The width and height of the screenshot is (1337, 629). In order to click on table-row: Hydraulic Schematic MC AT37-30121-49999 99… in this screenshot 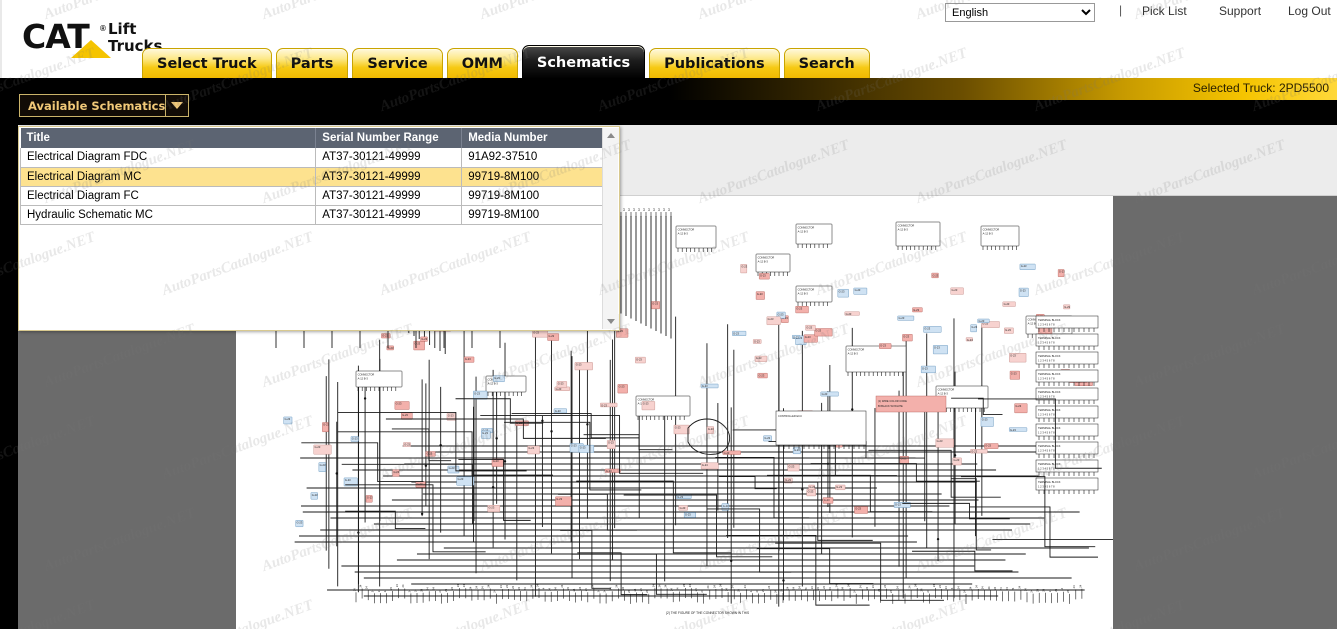, I will do `click(311, 215)`.